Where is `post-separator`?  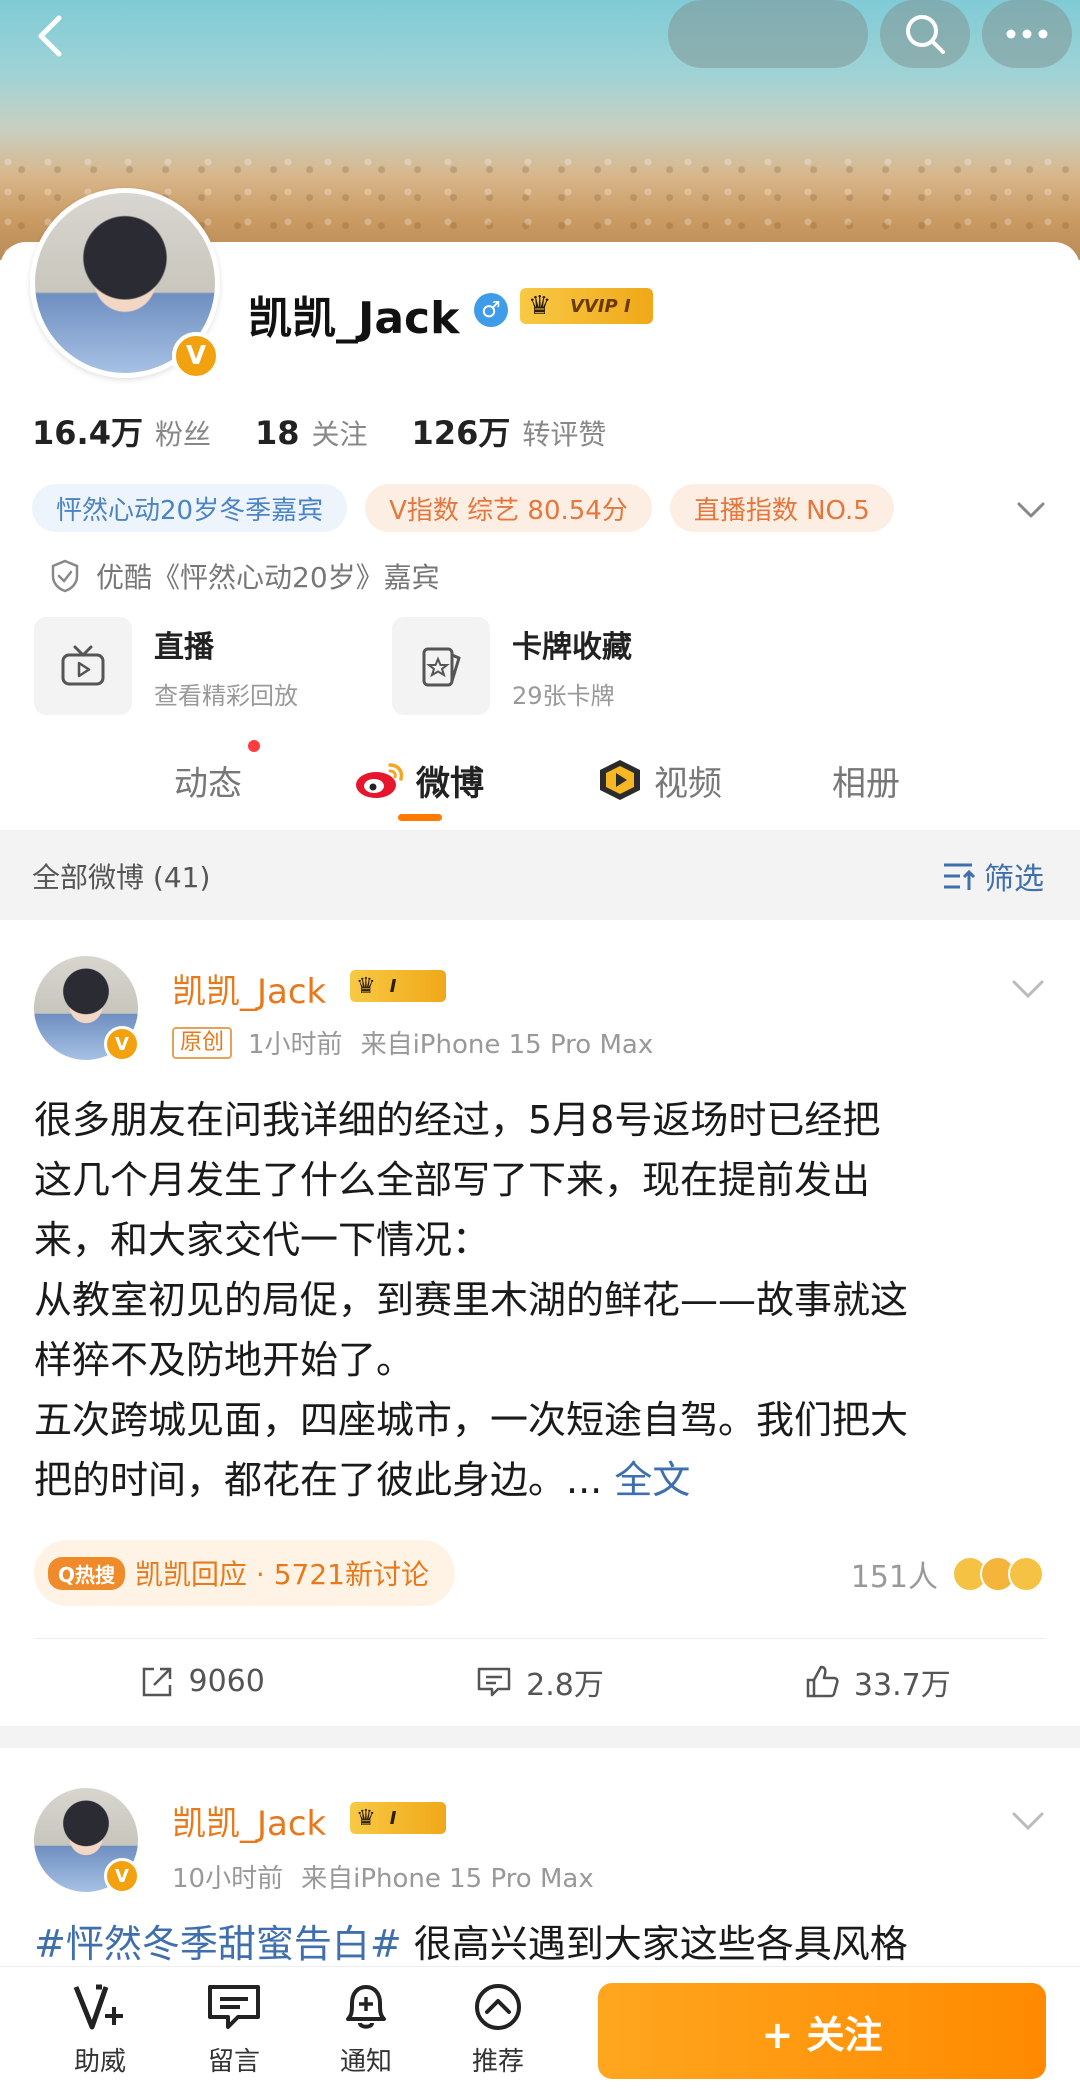
post-separator is located at coordinates (540, 1737).